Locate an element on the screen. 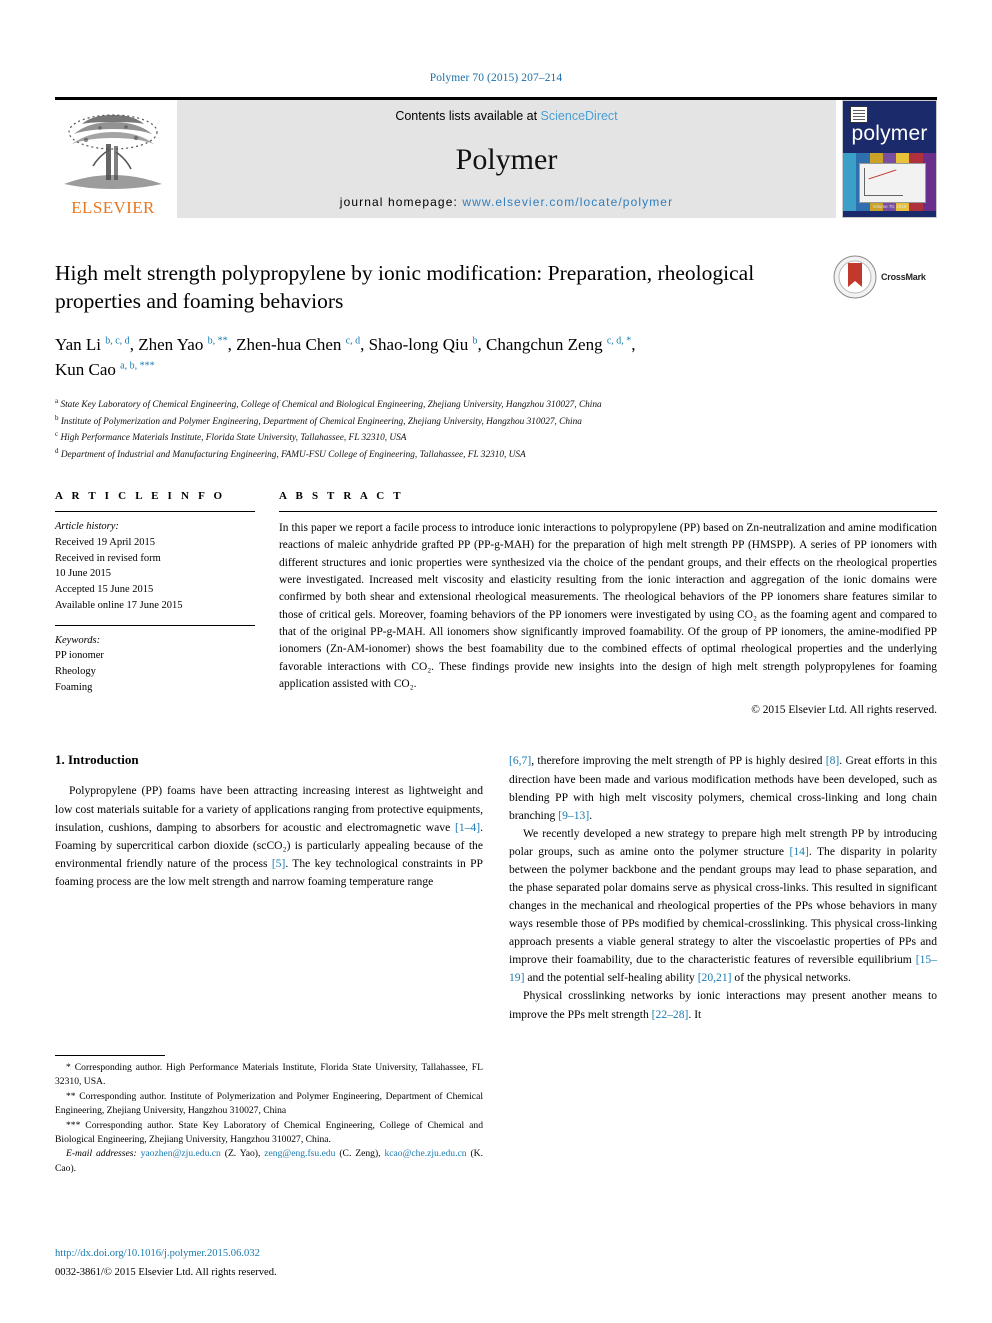 The height and width of the screenshot is (1323, 992). affiliation-mark: b is located at coordinates (57, 417).